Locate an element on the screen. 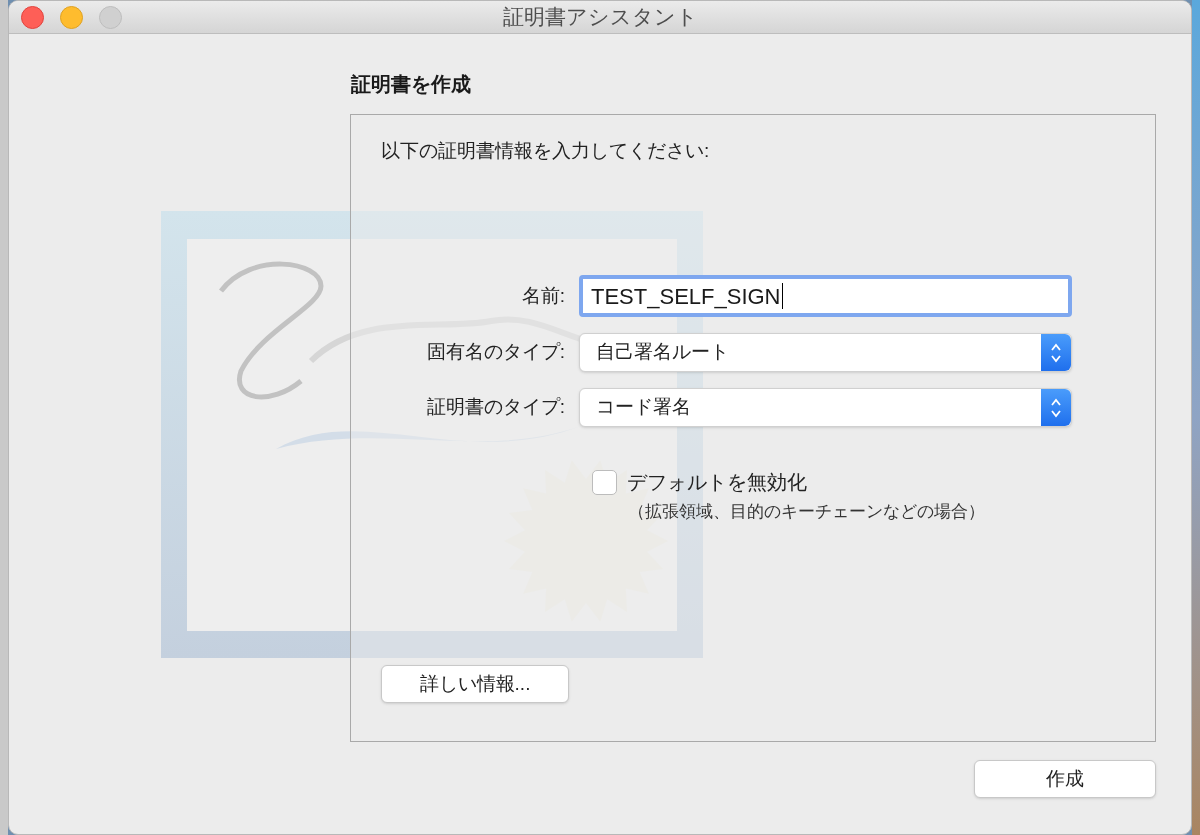 This screenshot has width=1200, height=835. checkbox-label: デフォルトを無効化 is located at coordinates (717, 482).